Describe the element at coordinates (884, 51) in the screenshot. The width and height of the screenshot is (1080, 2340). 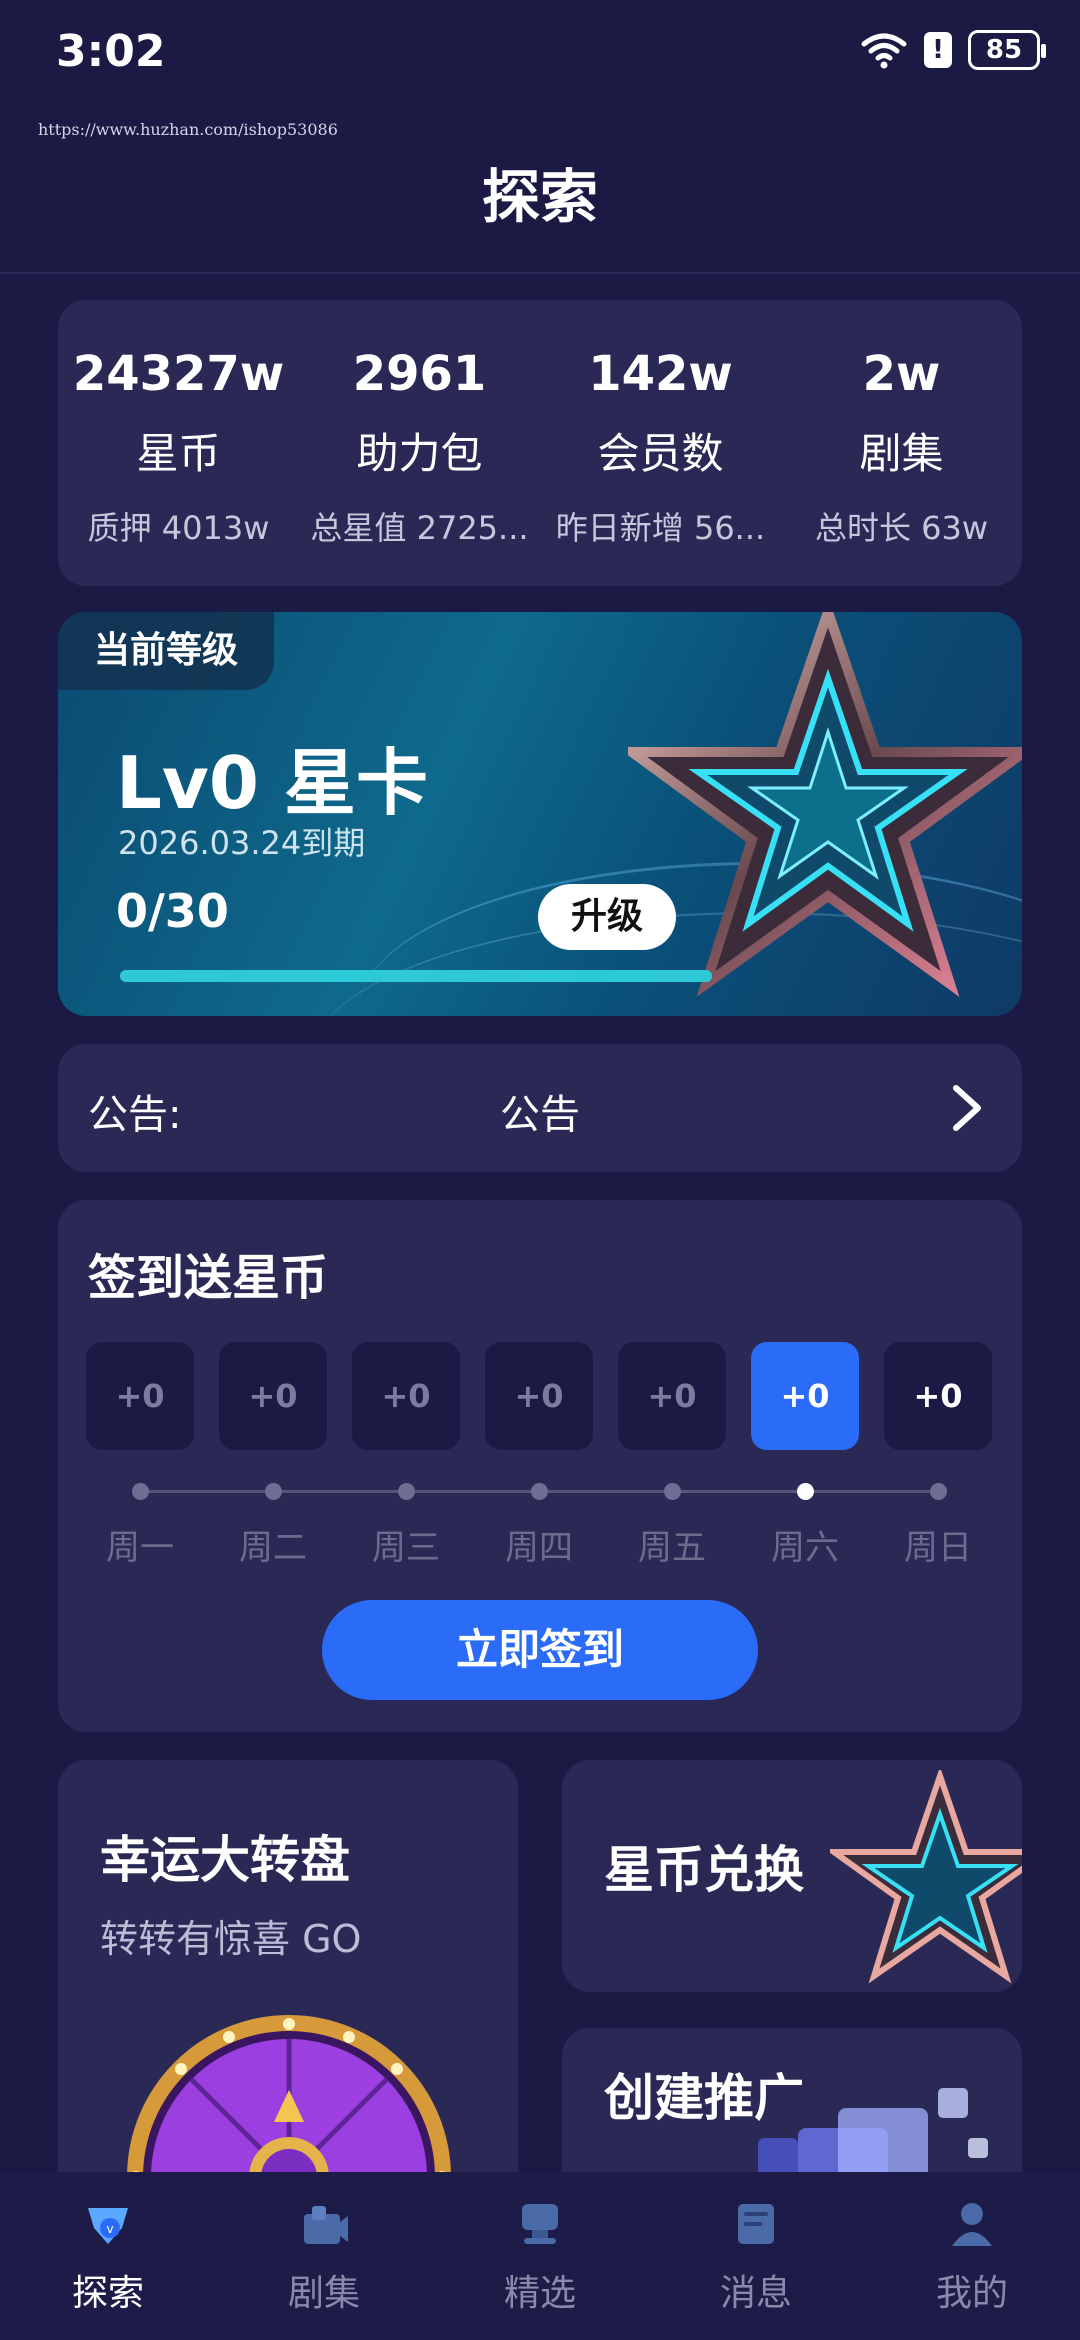
I see `wifi-icon` at that location.